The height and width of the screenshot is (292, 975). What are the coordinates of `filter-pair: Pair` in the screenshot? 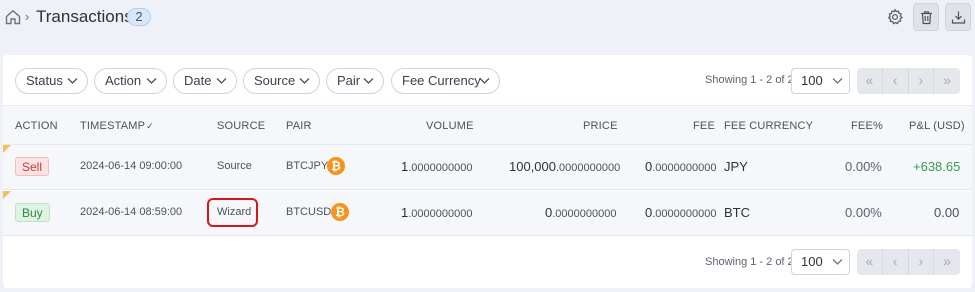 It's located at (355, 81).